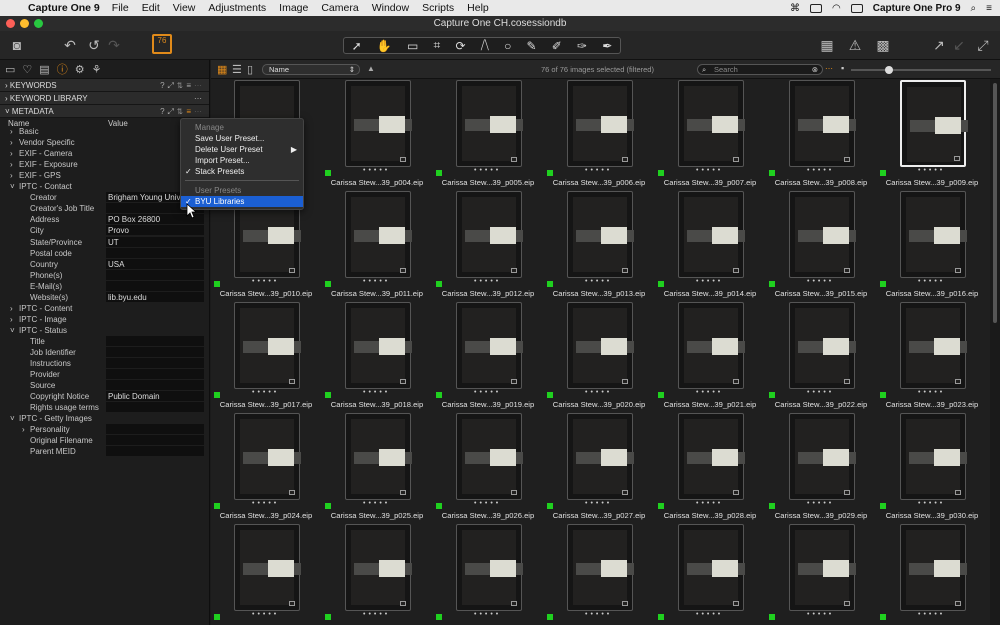  I want to click on output-tab-icon: ▤, so click(44, 69).